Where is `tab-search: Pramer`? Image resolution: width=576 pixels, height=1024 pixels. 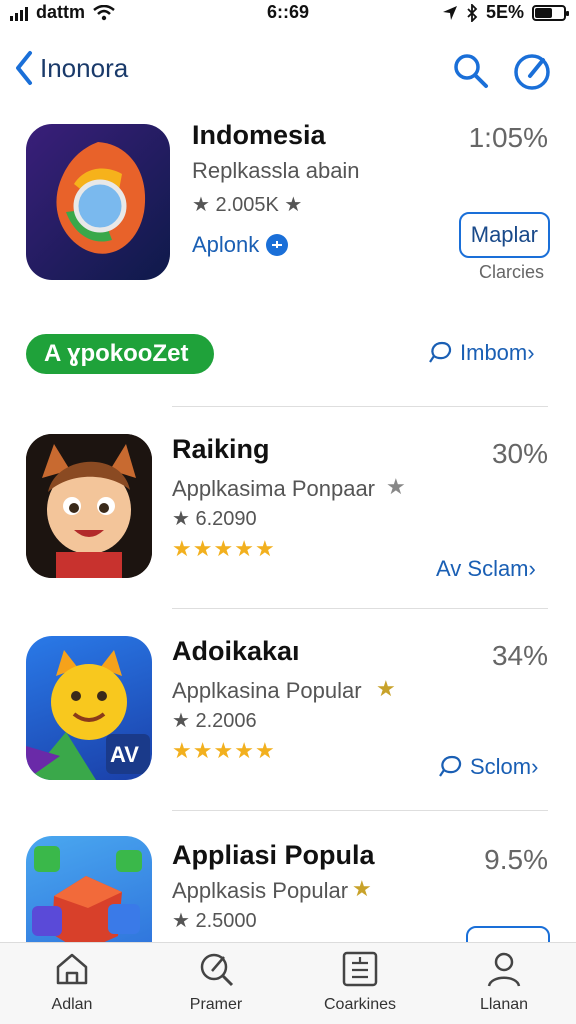 tab-search: Pramer is located at coordinates (216, 981).